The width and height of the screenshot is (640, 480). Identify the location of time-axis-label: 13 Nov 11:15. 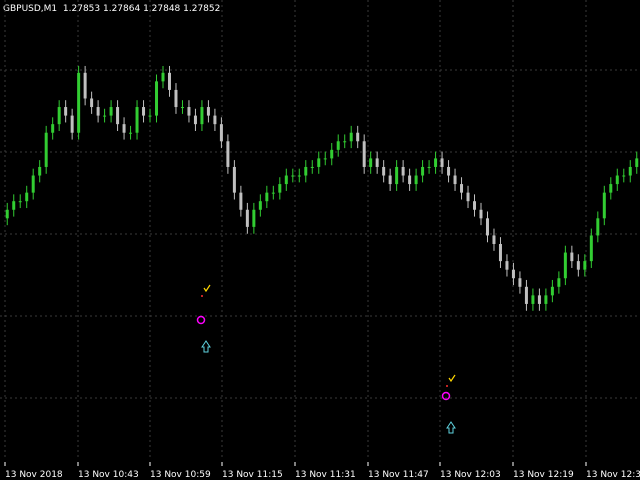
(252, 475).